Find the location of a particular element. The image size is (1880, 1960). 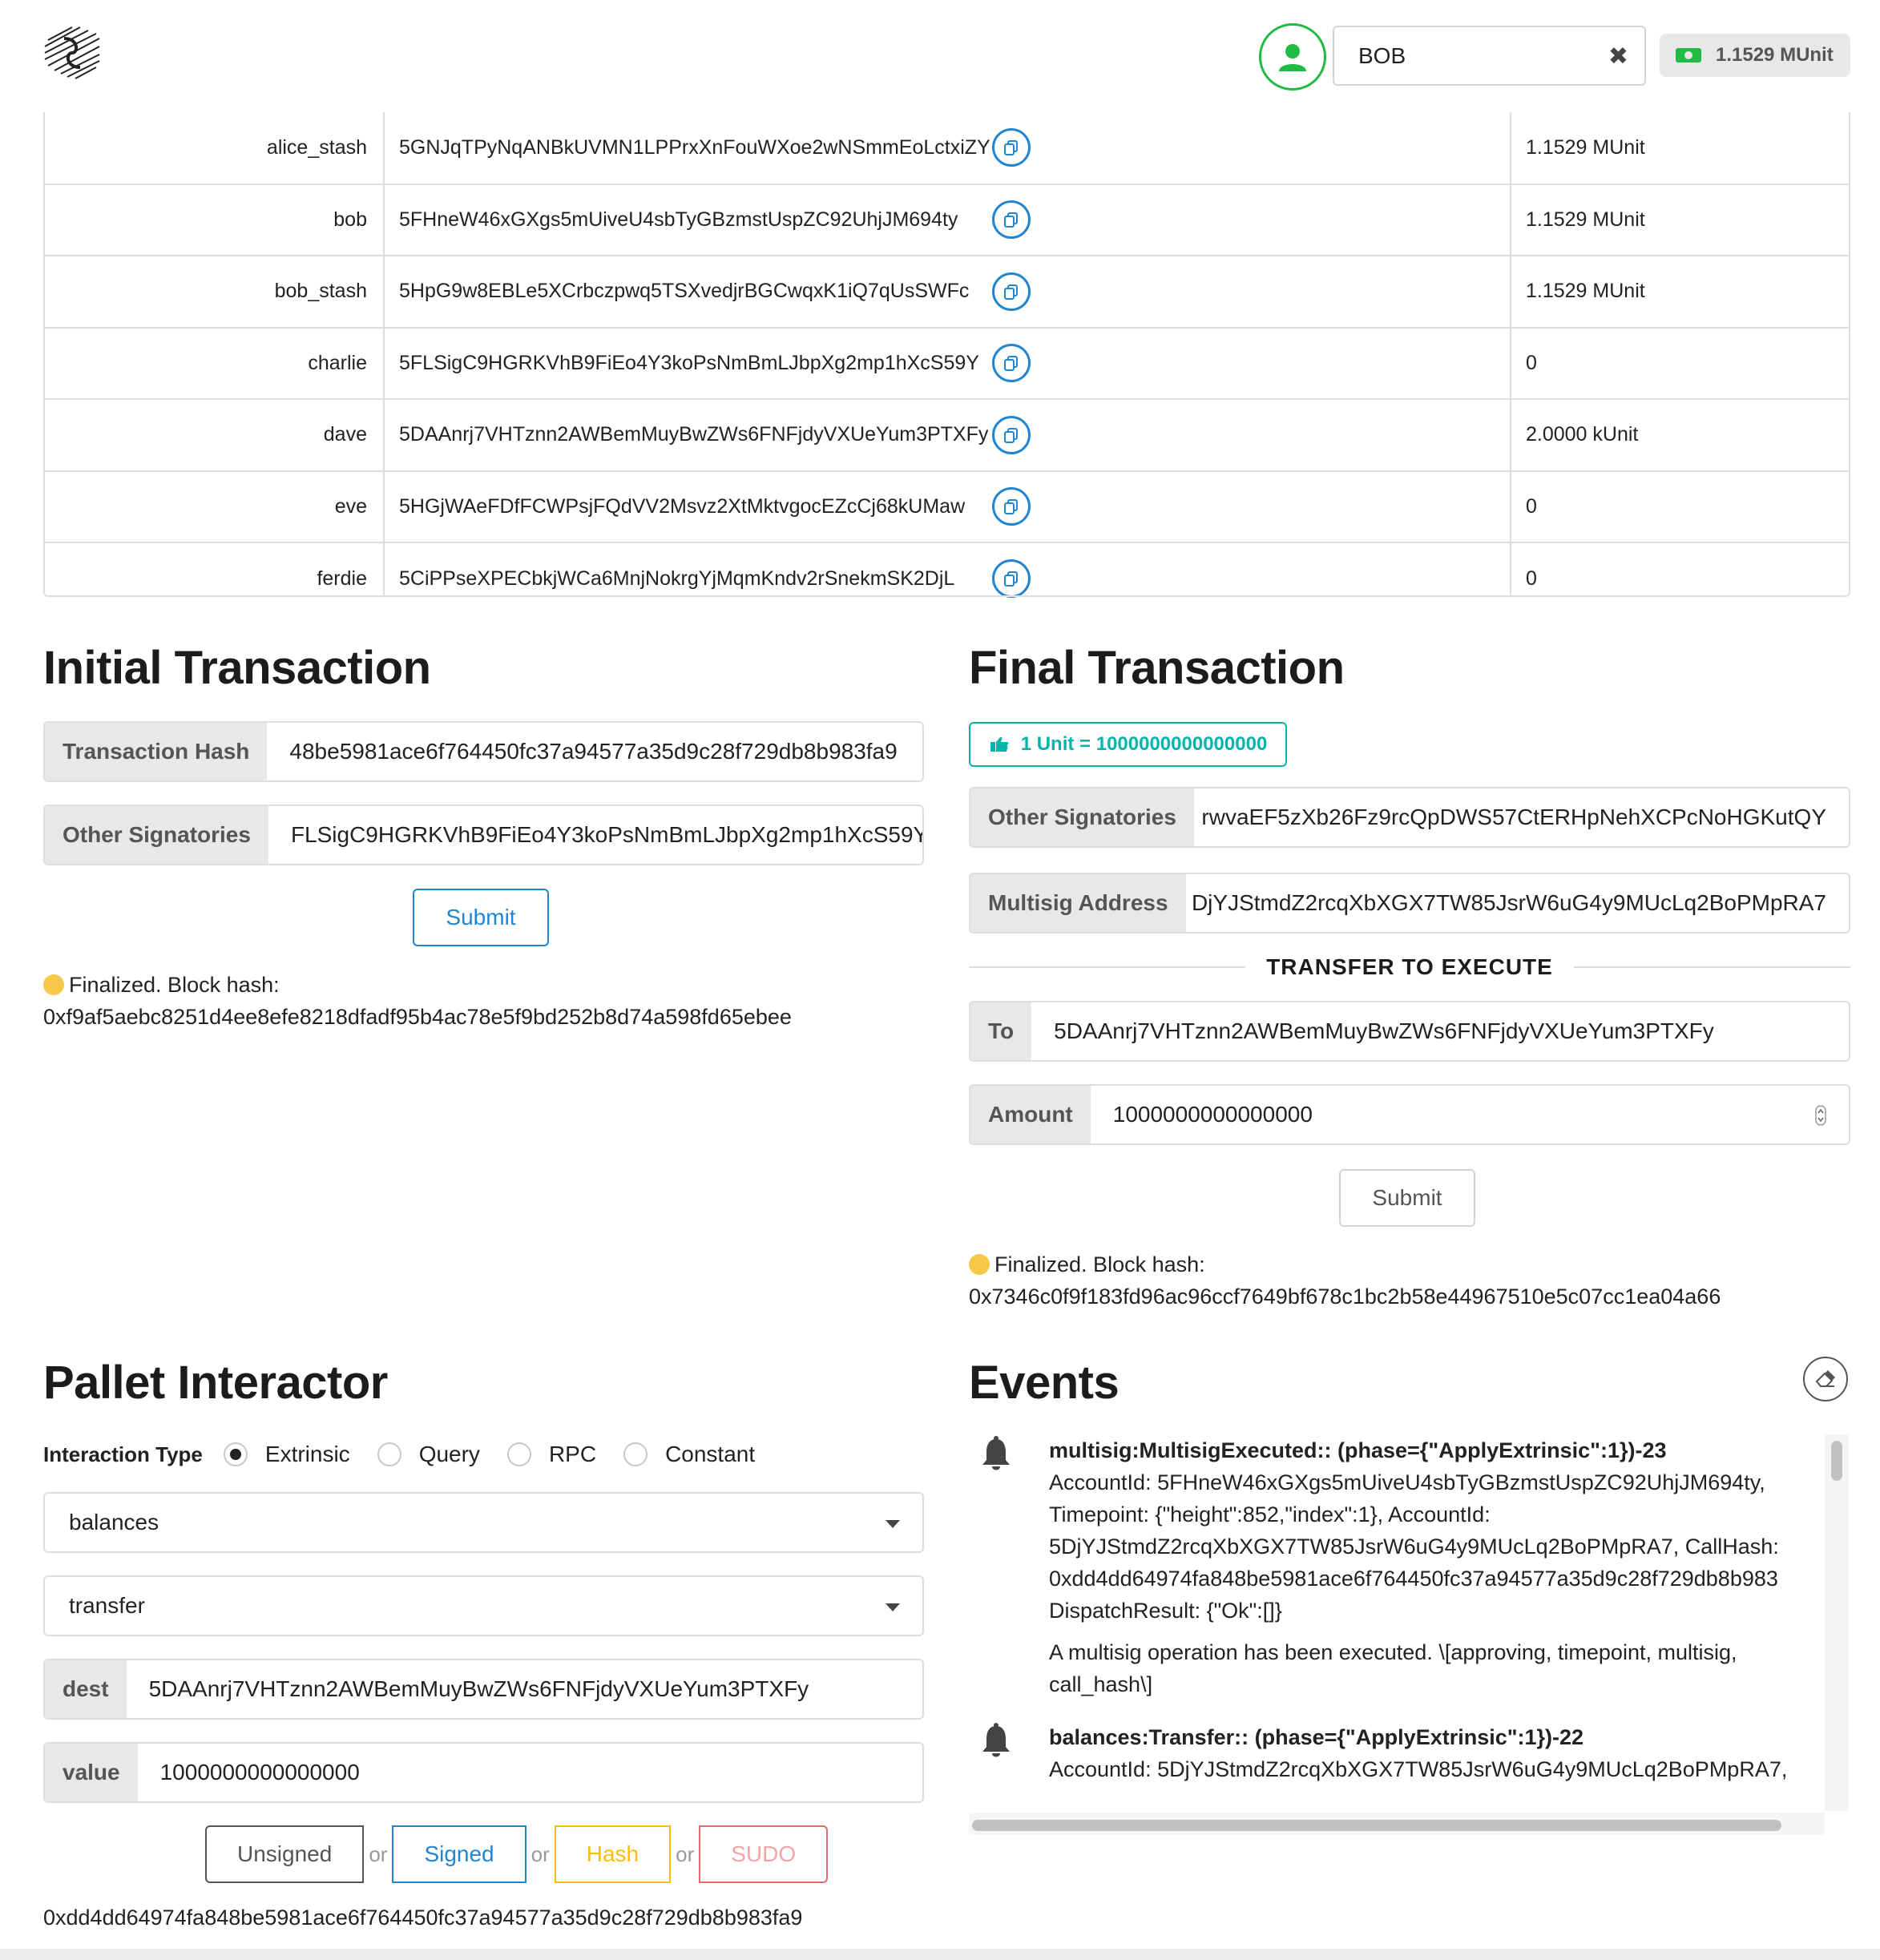

account-balance: 2.0000 kUnit is located at coordinates (1680, 434).